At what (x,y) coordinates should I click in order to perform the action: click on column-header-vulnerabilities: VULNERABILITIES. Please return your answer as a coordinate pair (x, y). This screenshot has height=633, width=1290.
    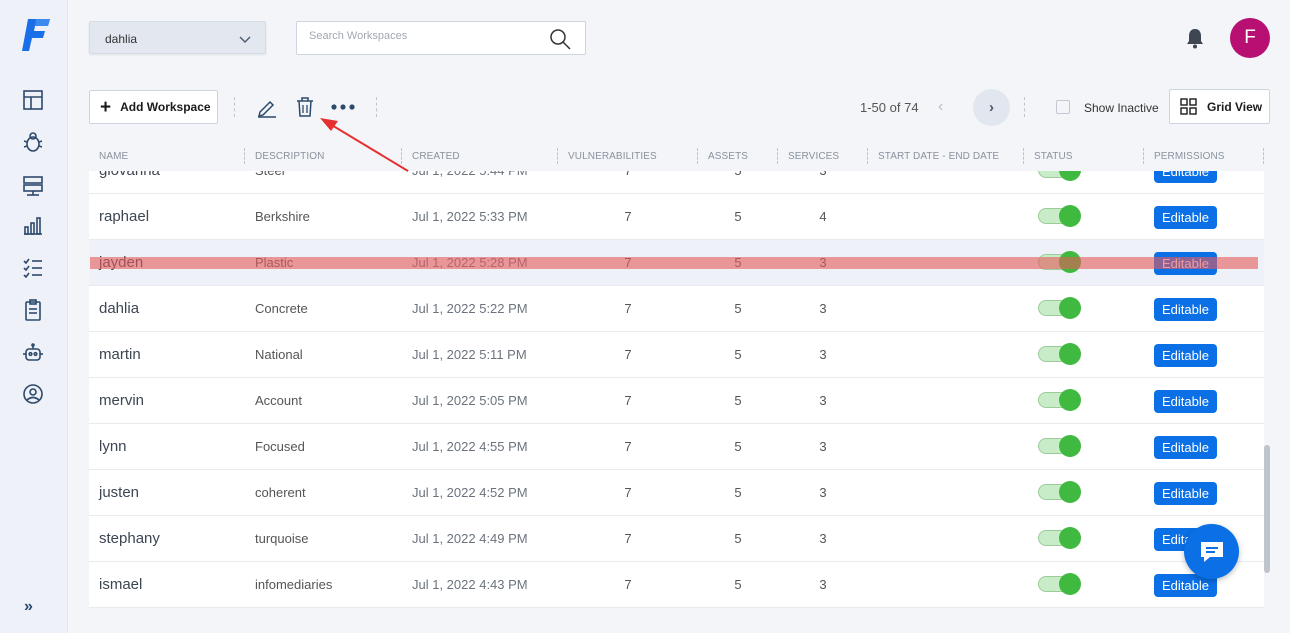
    Looking at the image, I should click on (612, 156).